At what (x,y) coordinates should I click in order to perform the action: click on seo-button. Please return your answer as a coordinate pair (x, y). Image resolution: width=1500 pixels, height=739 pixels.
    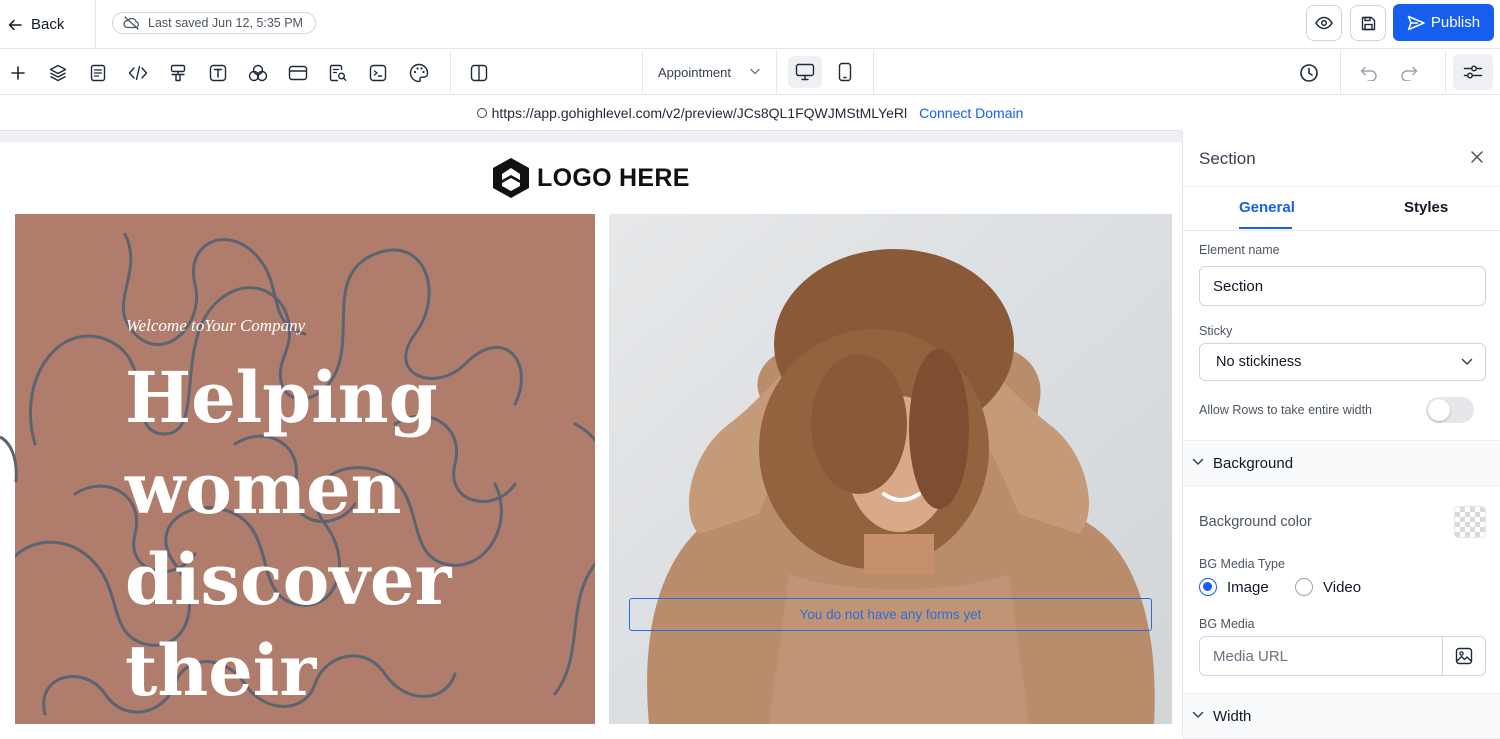
    Looking at the image, I should click on (338, 73).